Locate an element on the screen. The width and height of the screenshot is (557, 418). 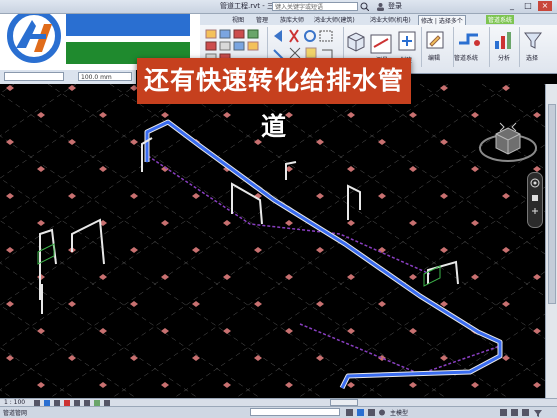
branch-pipe is located at coordinates (354, 202).